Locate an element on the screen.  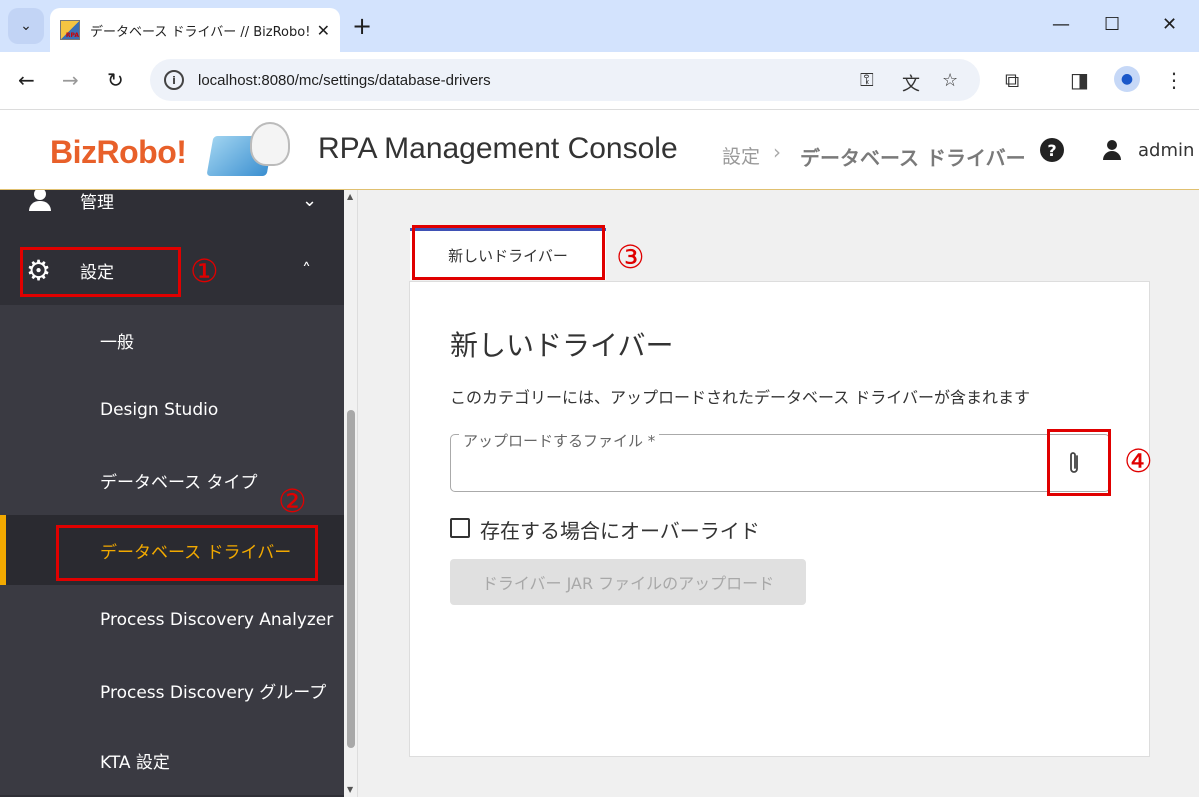
sidebar-subitem-design-studio: Design Studio is located at coordinates (172, 410).